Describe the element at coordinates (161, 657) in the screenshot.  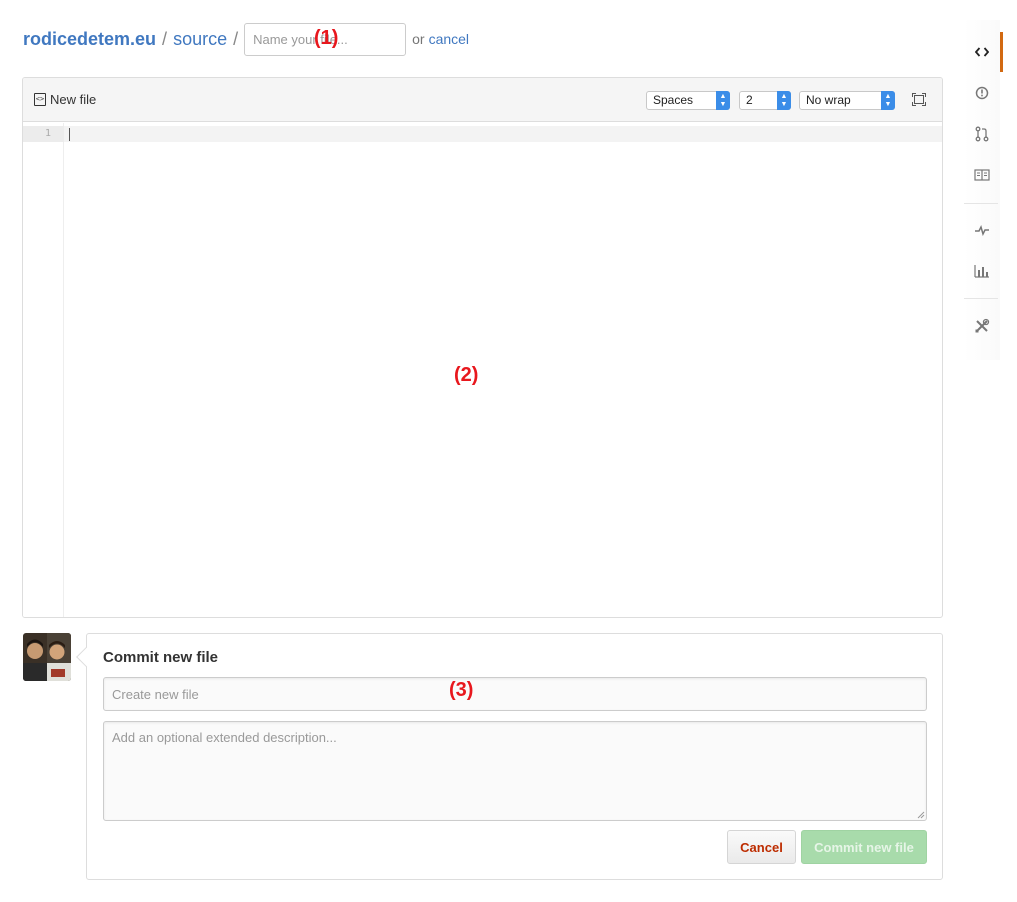
I see `commit-title: Commit new file` at that location.